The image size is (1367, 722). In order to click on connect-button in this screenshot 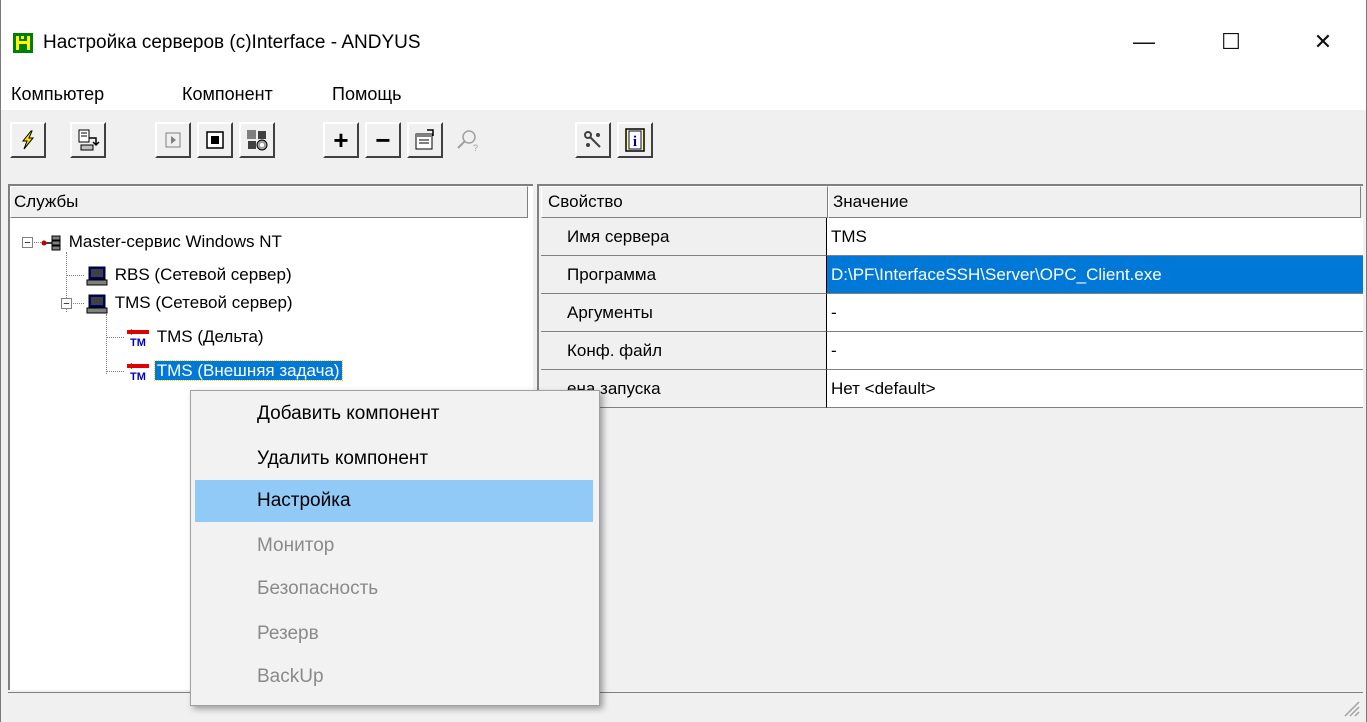, I will do `click(28, 140)`.